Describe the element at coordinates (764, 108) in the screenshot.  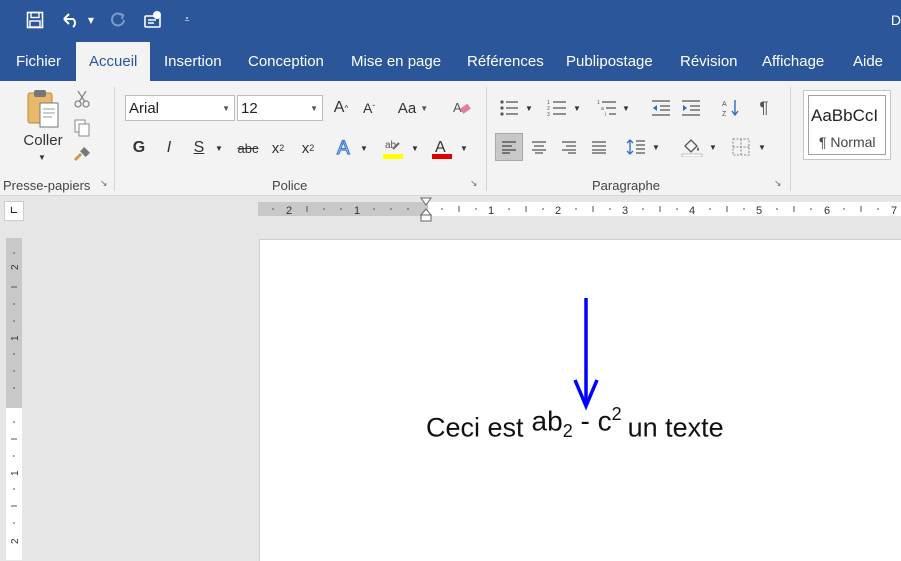
I see `show-formatting-marks-button: ¶` at that location.